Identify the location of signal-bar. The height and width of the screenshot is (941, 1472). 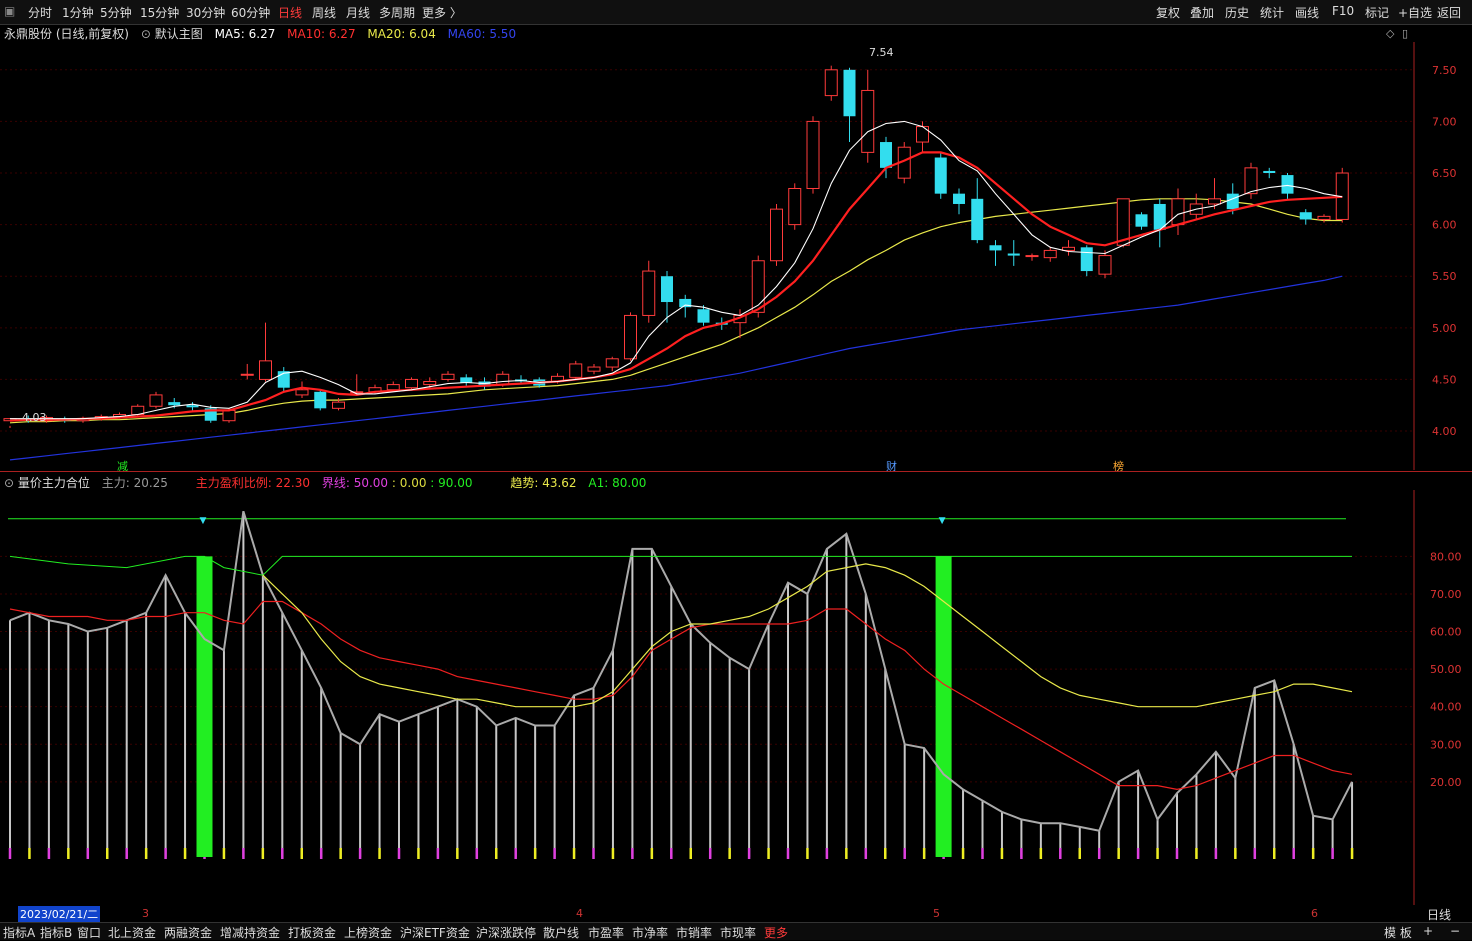
(204, 706).